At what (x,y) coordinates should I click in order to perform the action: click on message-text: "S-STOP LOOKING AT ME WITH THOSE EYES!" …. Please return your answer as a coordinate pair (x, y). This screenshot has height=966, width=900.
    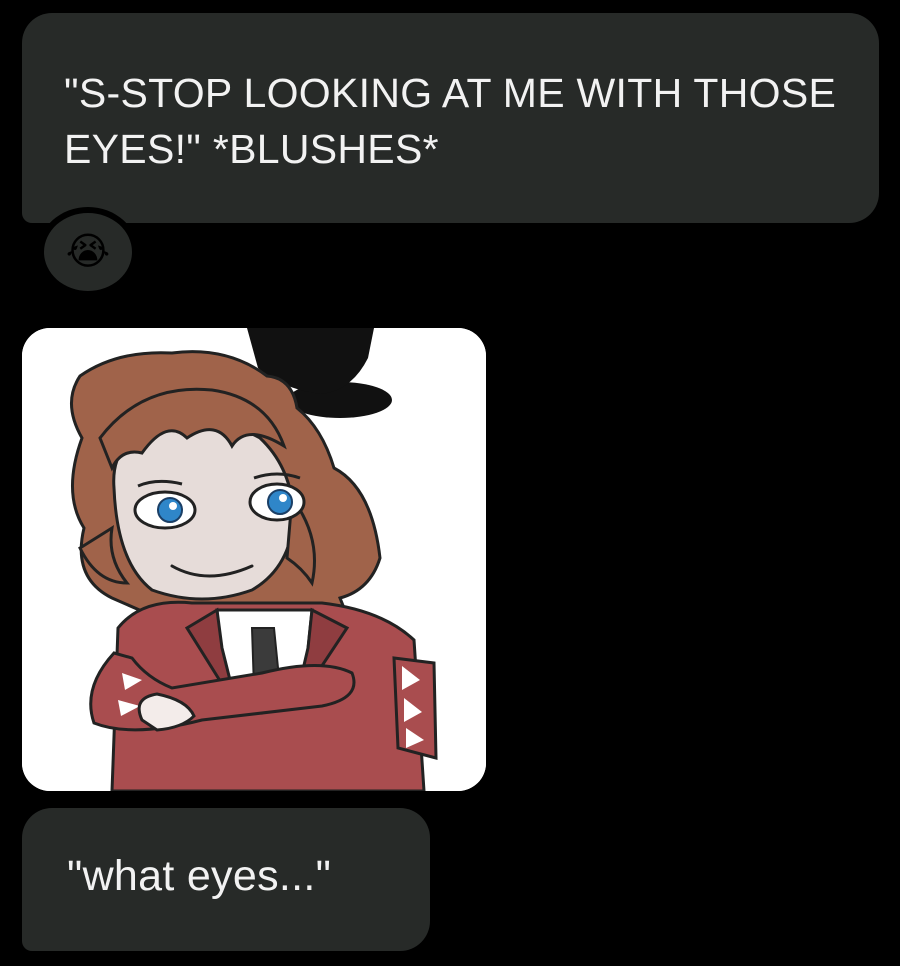
    Looking at the image, I should click on (450, 121).